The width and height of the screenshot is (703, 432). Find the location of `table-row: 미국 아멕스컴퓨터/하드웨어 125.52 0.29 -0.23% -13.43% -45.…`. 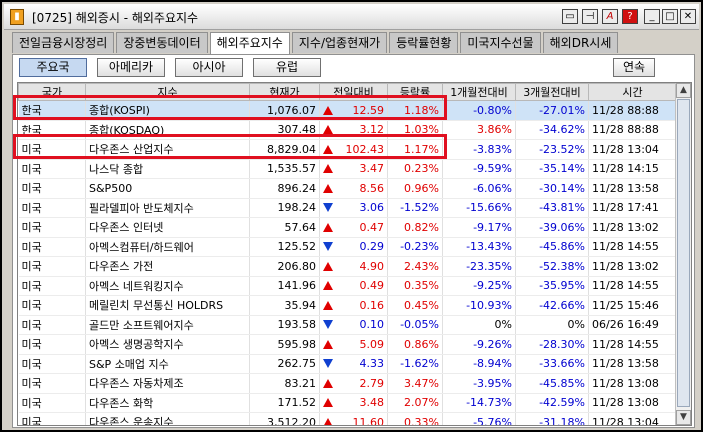

table-row: 미국 아멕스컴퓨터/하드웨어 125.52 0.29 -0.23% -13.43% -45.… is located at coordinates (347, 247).